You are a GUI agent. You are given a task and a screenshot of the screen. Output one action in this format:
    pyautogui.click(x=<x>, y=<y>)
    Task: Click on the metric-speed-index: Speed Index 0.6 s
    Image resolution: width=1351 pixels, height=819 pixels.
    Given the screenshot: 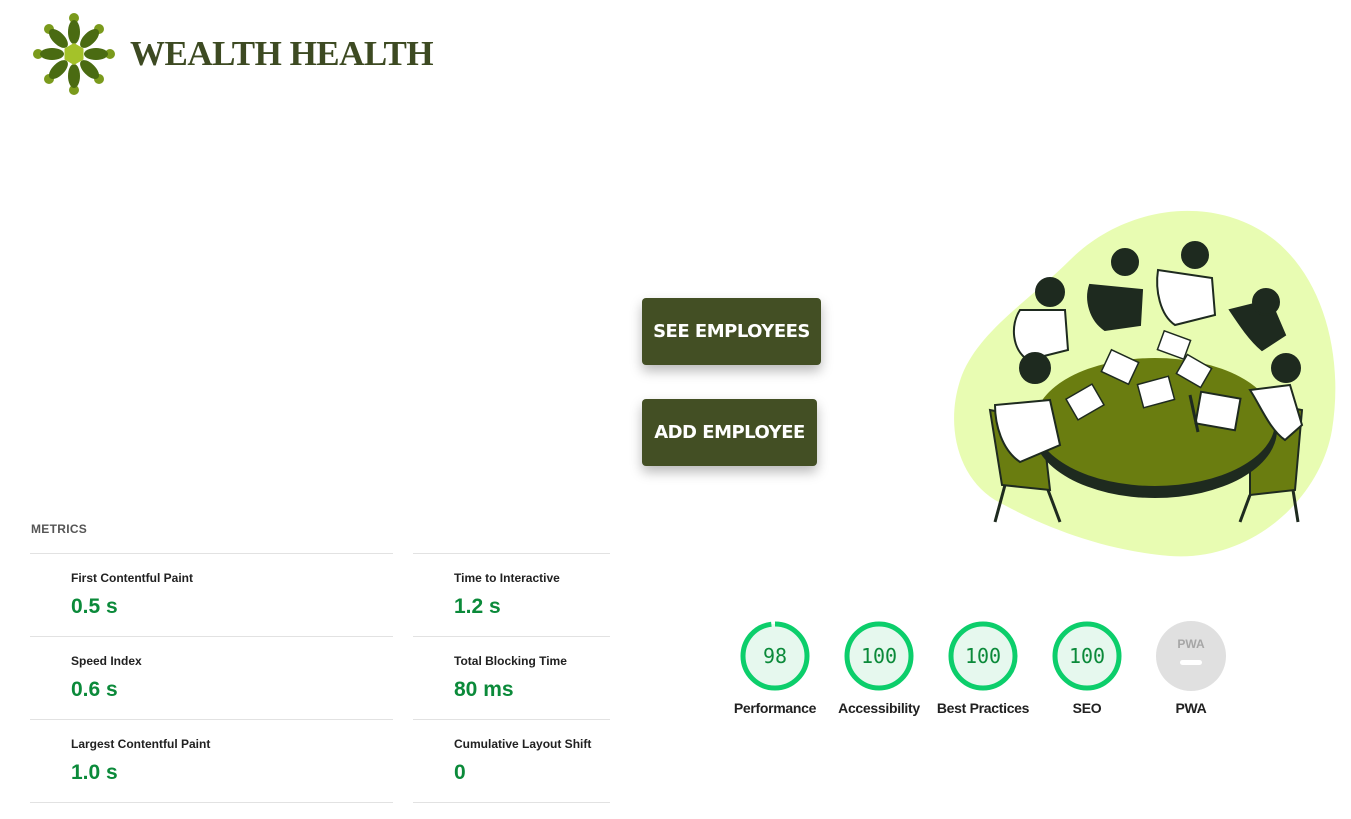 What is the action you would take?
    pyautogui.click(x=211, y=677)
    